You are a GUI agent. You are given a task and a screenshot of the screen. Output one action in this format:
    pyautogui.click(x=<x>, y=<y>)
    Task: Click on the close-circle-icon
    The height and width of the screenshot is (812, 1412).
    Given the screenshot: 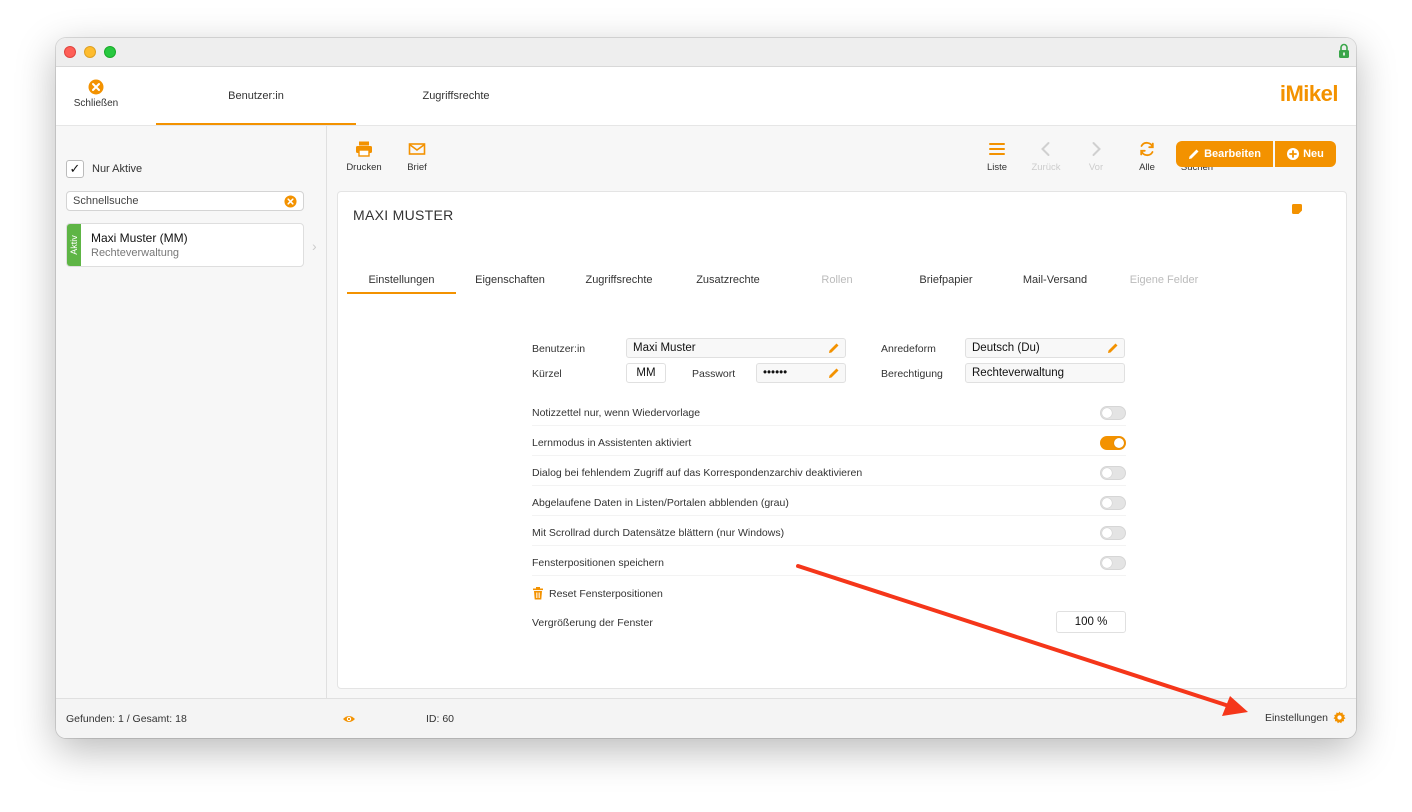 What is the action you would take?
    pyautogui.click(x=96, y=87)
    